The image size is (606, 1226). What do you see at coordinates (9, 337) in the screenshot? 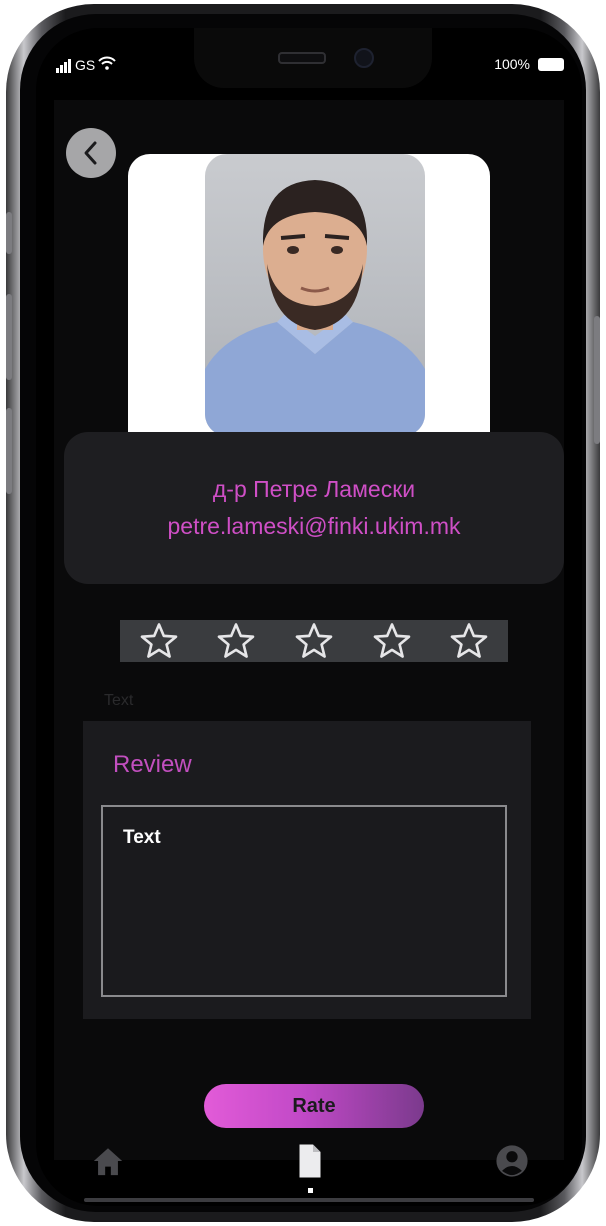
I see `volume-up-button` at bounding box center [9, 337].